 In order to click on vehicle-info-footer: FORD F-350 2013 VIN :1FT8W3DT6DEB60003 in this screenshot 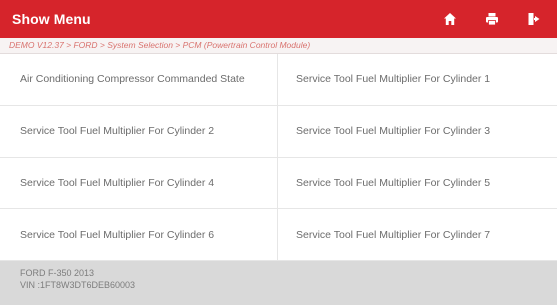, I will do `click(278, 283)`.